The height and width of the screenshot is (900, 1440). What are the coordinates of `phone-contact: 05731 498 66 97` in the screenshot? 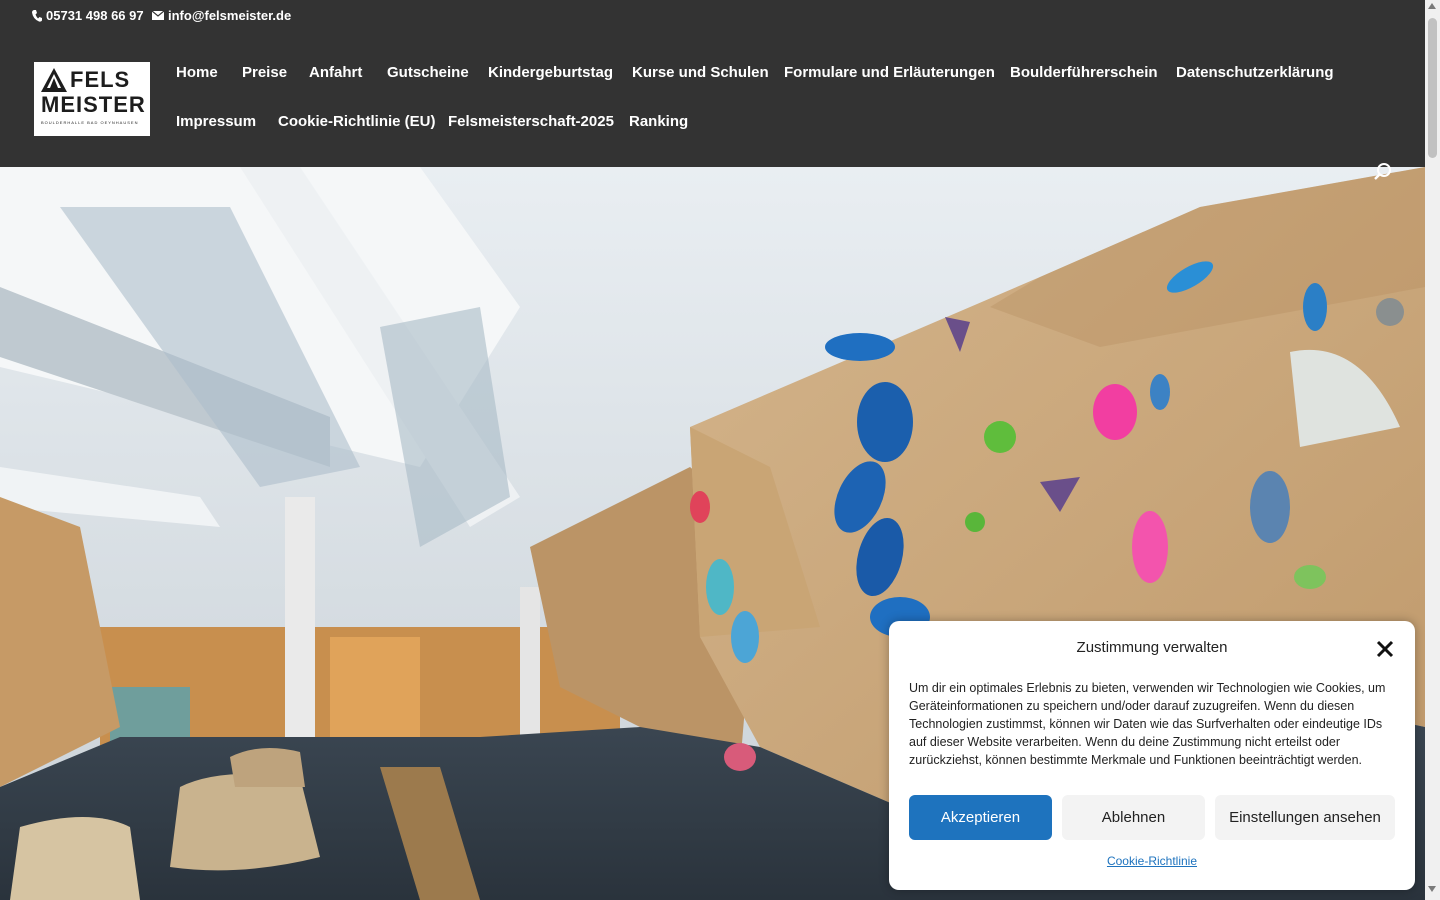 It's located at (88, 15).